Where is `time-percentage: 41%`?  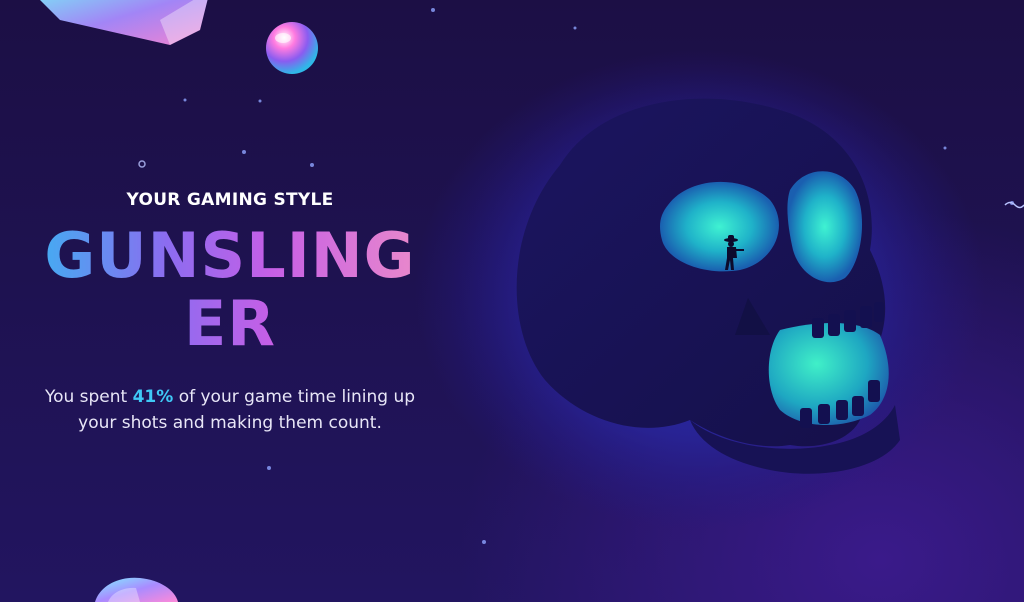 time-percentage: 41% is located at coordinates (153, 397).